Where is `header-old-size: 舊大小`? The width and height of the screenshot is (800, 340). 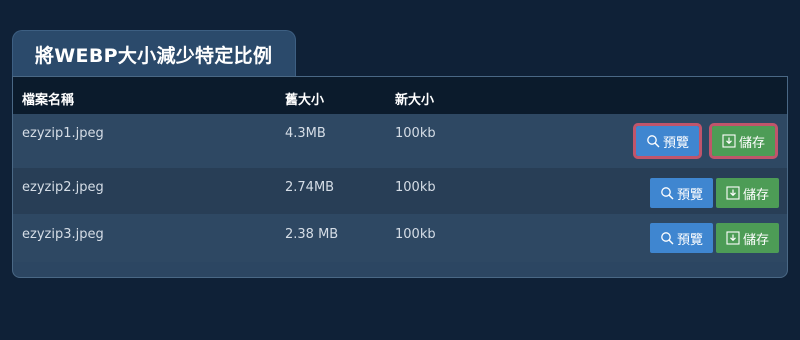 header-old-size: 舊大小 is located at coordinates (305, 100).